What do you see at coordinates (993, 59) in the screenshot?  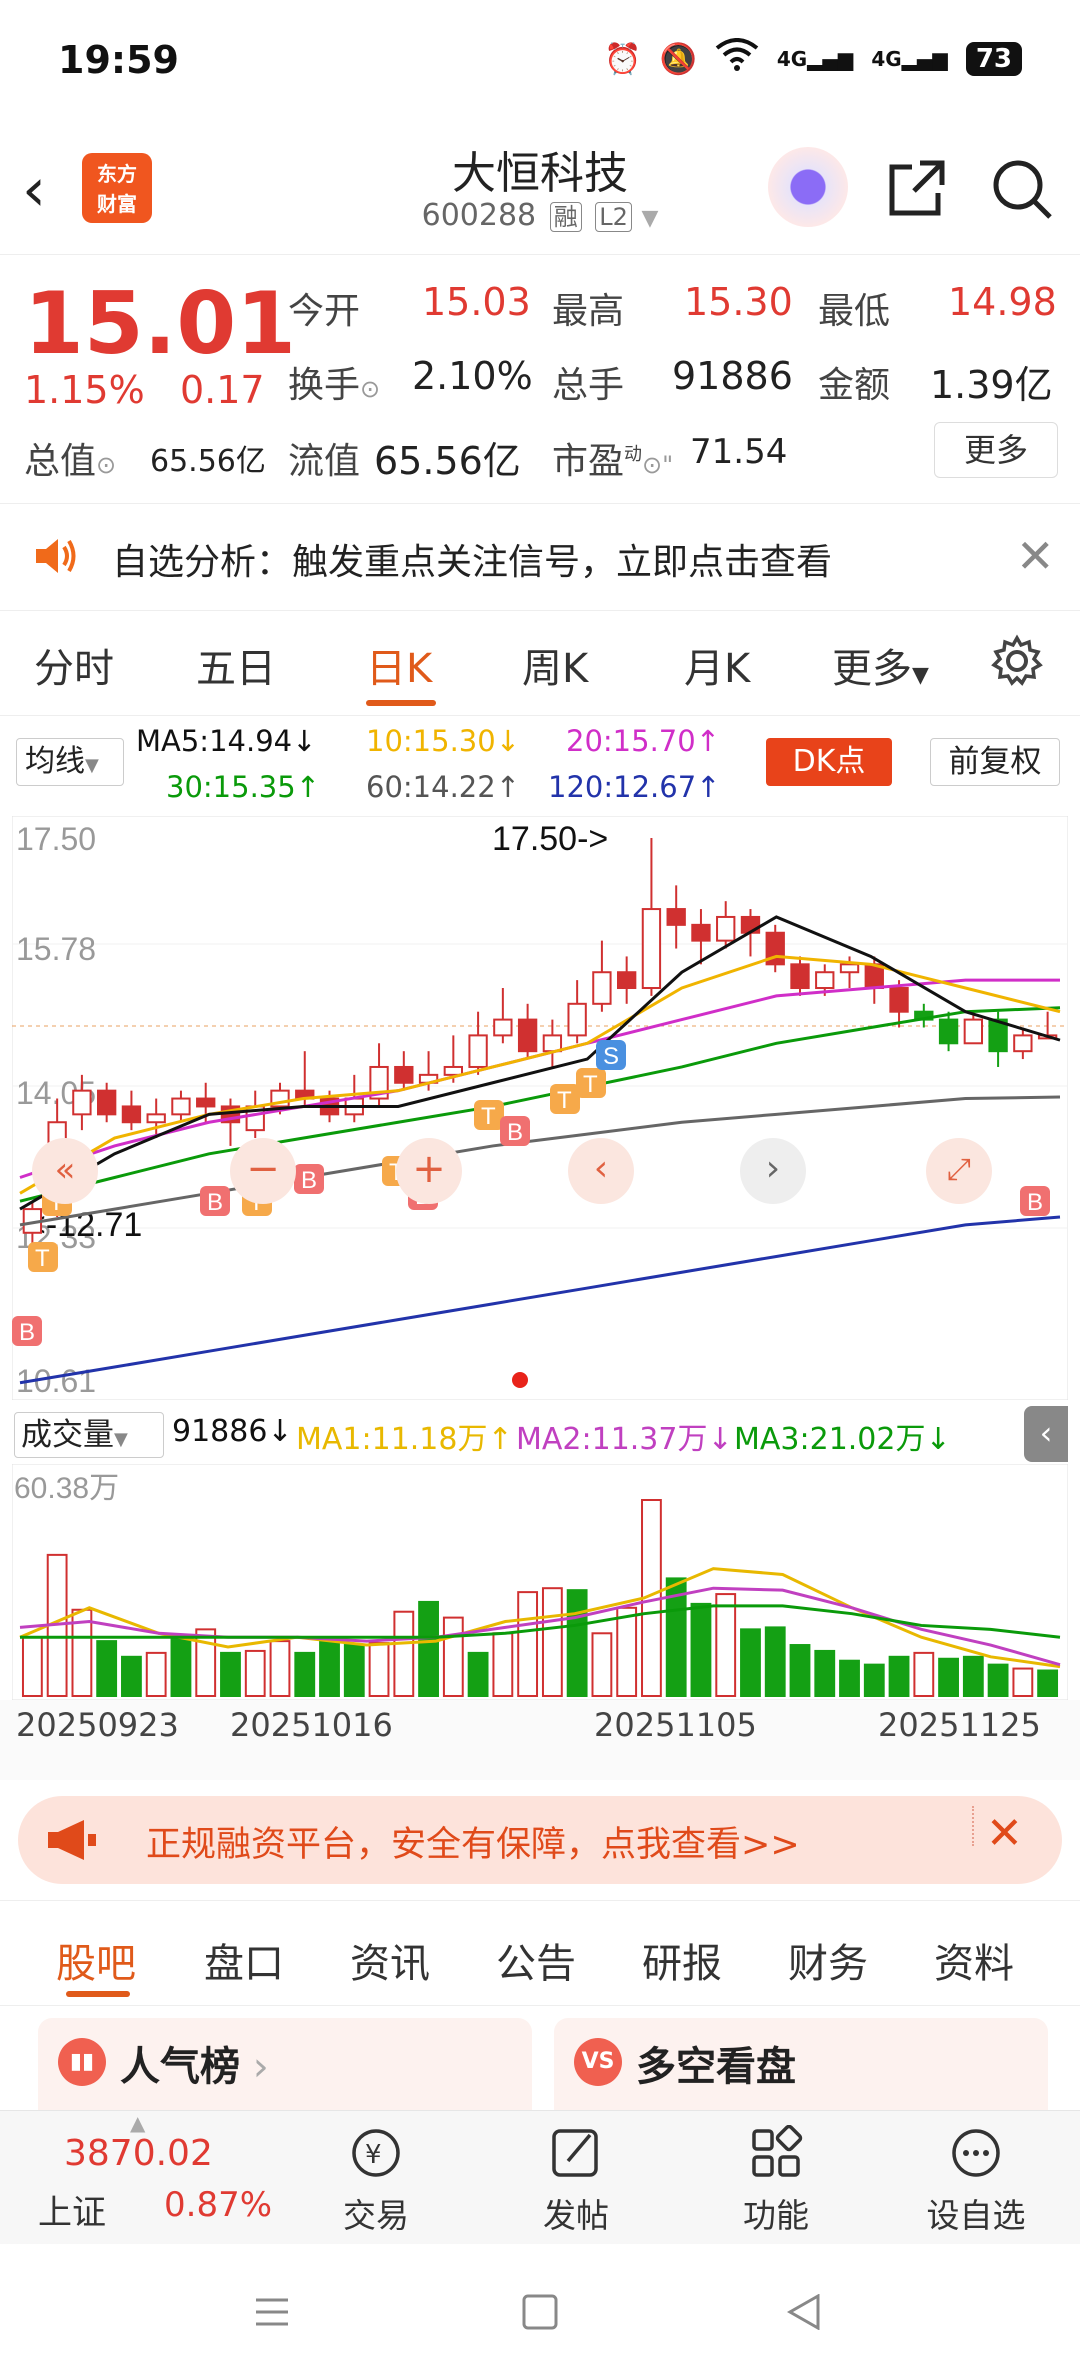 I see `battery-icon: 73` at bounding box center [993, 59].